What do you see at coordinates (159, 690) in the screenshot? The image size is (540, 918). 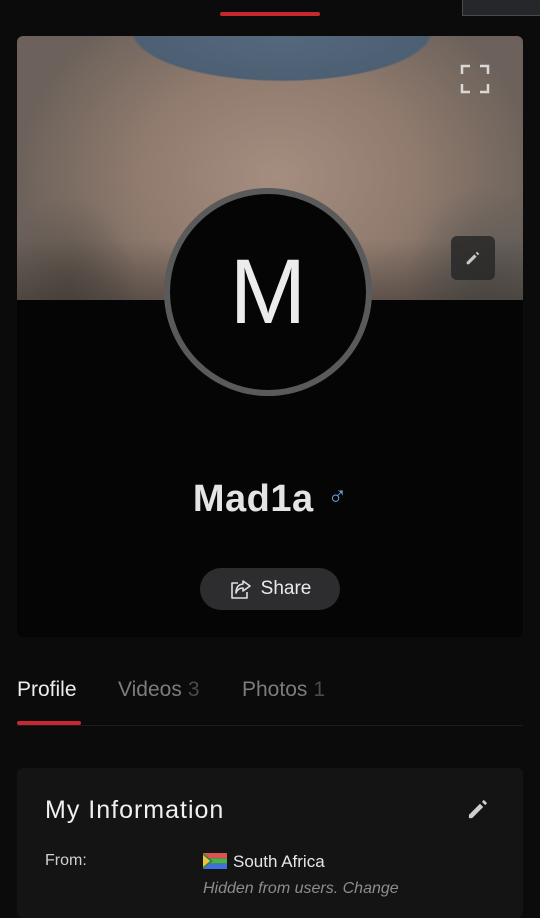 I see `tab-videos: Videos 3` at bounding box center [159, 690].